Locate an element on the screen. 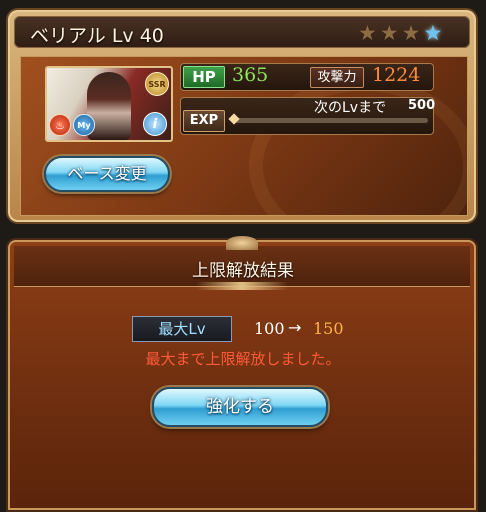  exp-label: EXP is located at coordinates (204, 121).